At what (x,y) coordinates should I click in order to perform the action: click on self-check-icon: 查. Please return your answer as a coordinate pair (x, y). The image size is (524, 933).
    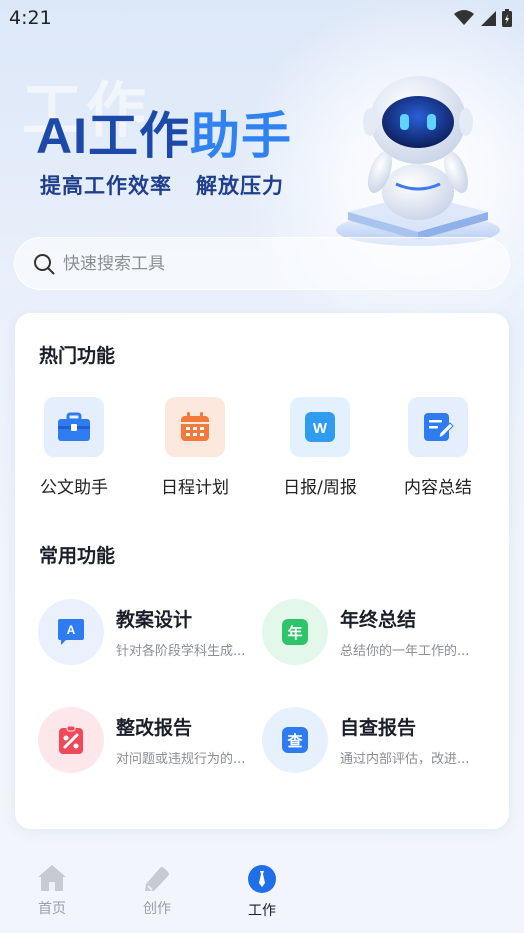
    Looking at the image, I should click on (295, 740).